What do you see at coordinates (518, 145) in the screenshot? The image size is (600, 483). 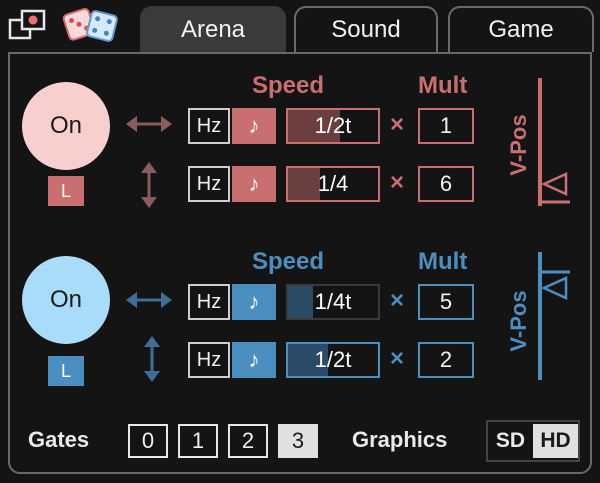 I see `red-vpos-label: V-Pos` at bounding box center [518, 145].